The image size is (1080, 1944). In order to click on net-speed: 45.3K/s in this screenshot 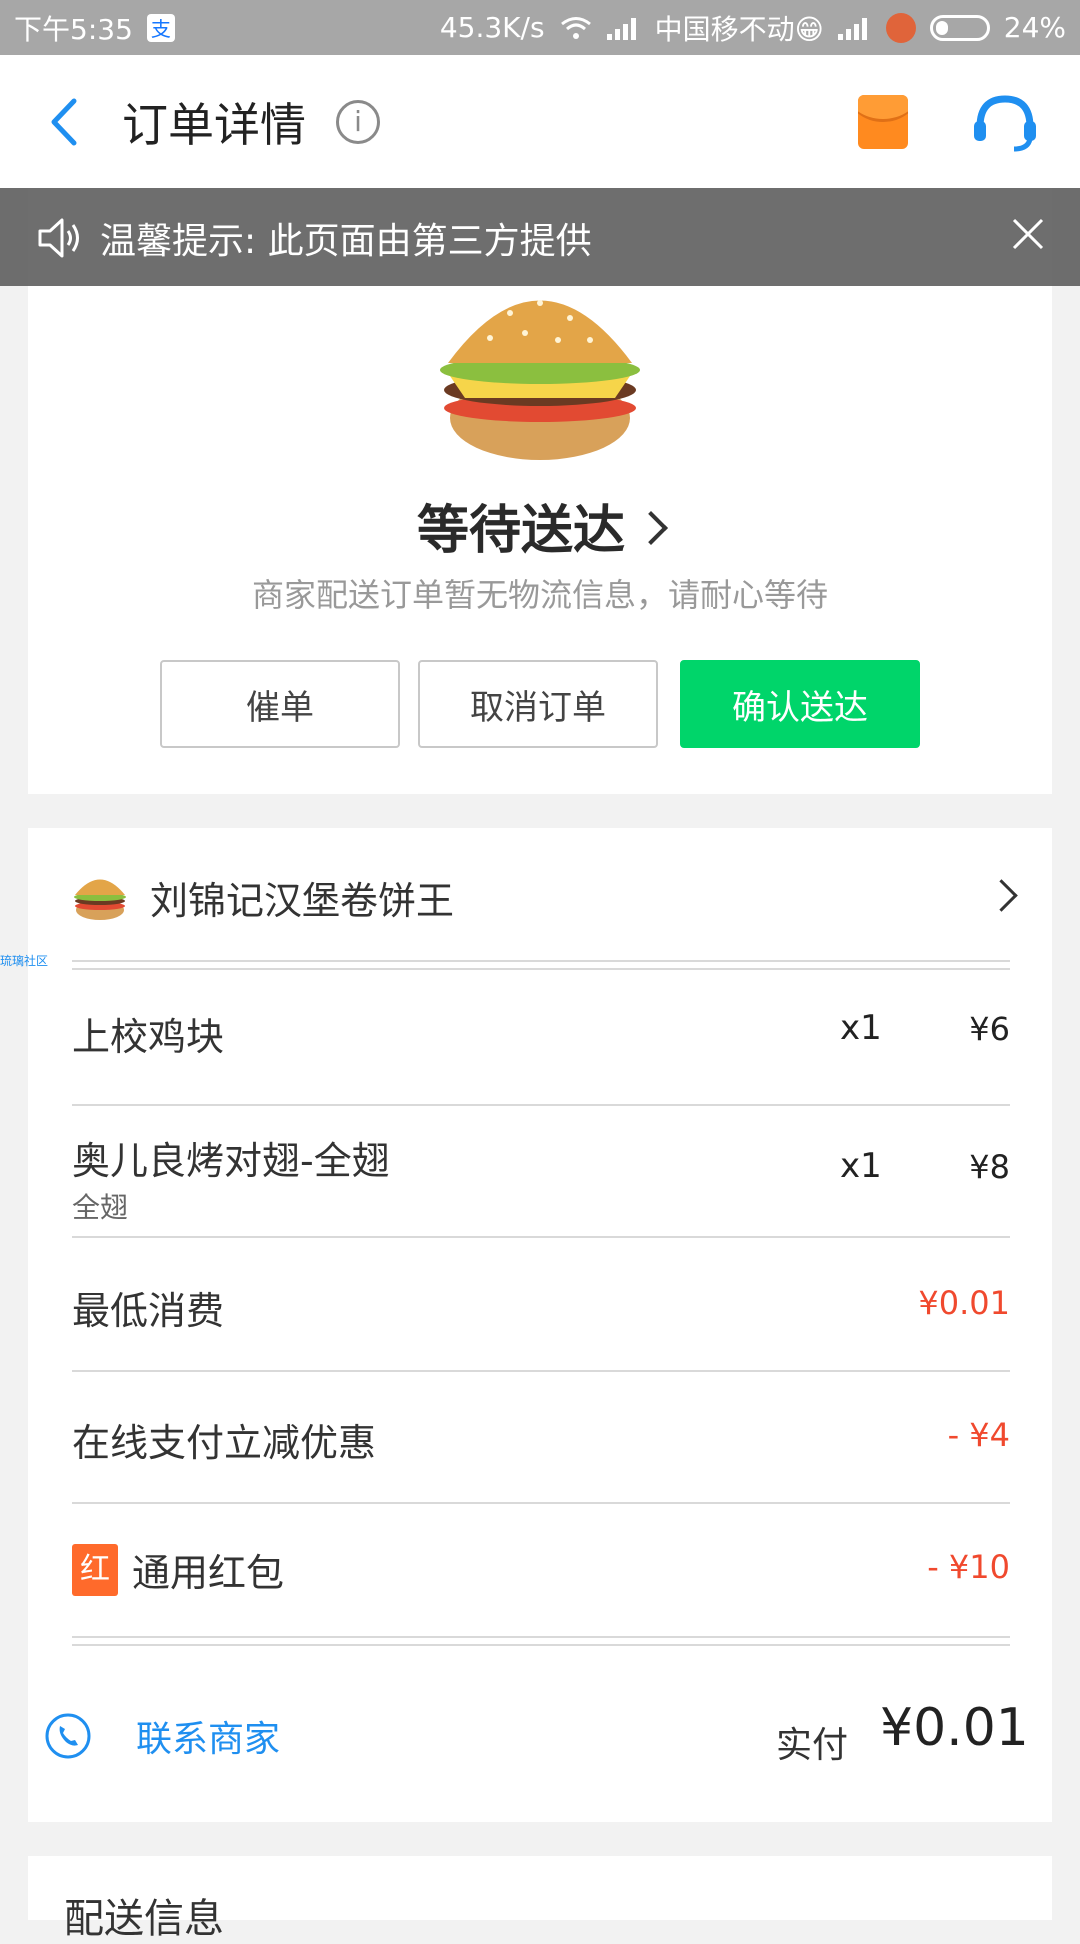, I will do `click(492, 27)`.